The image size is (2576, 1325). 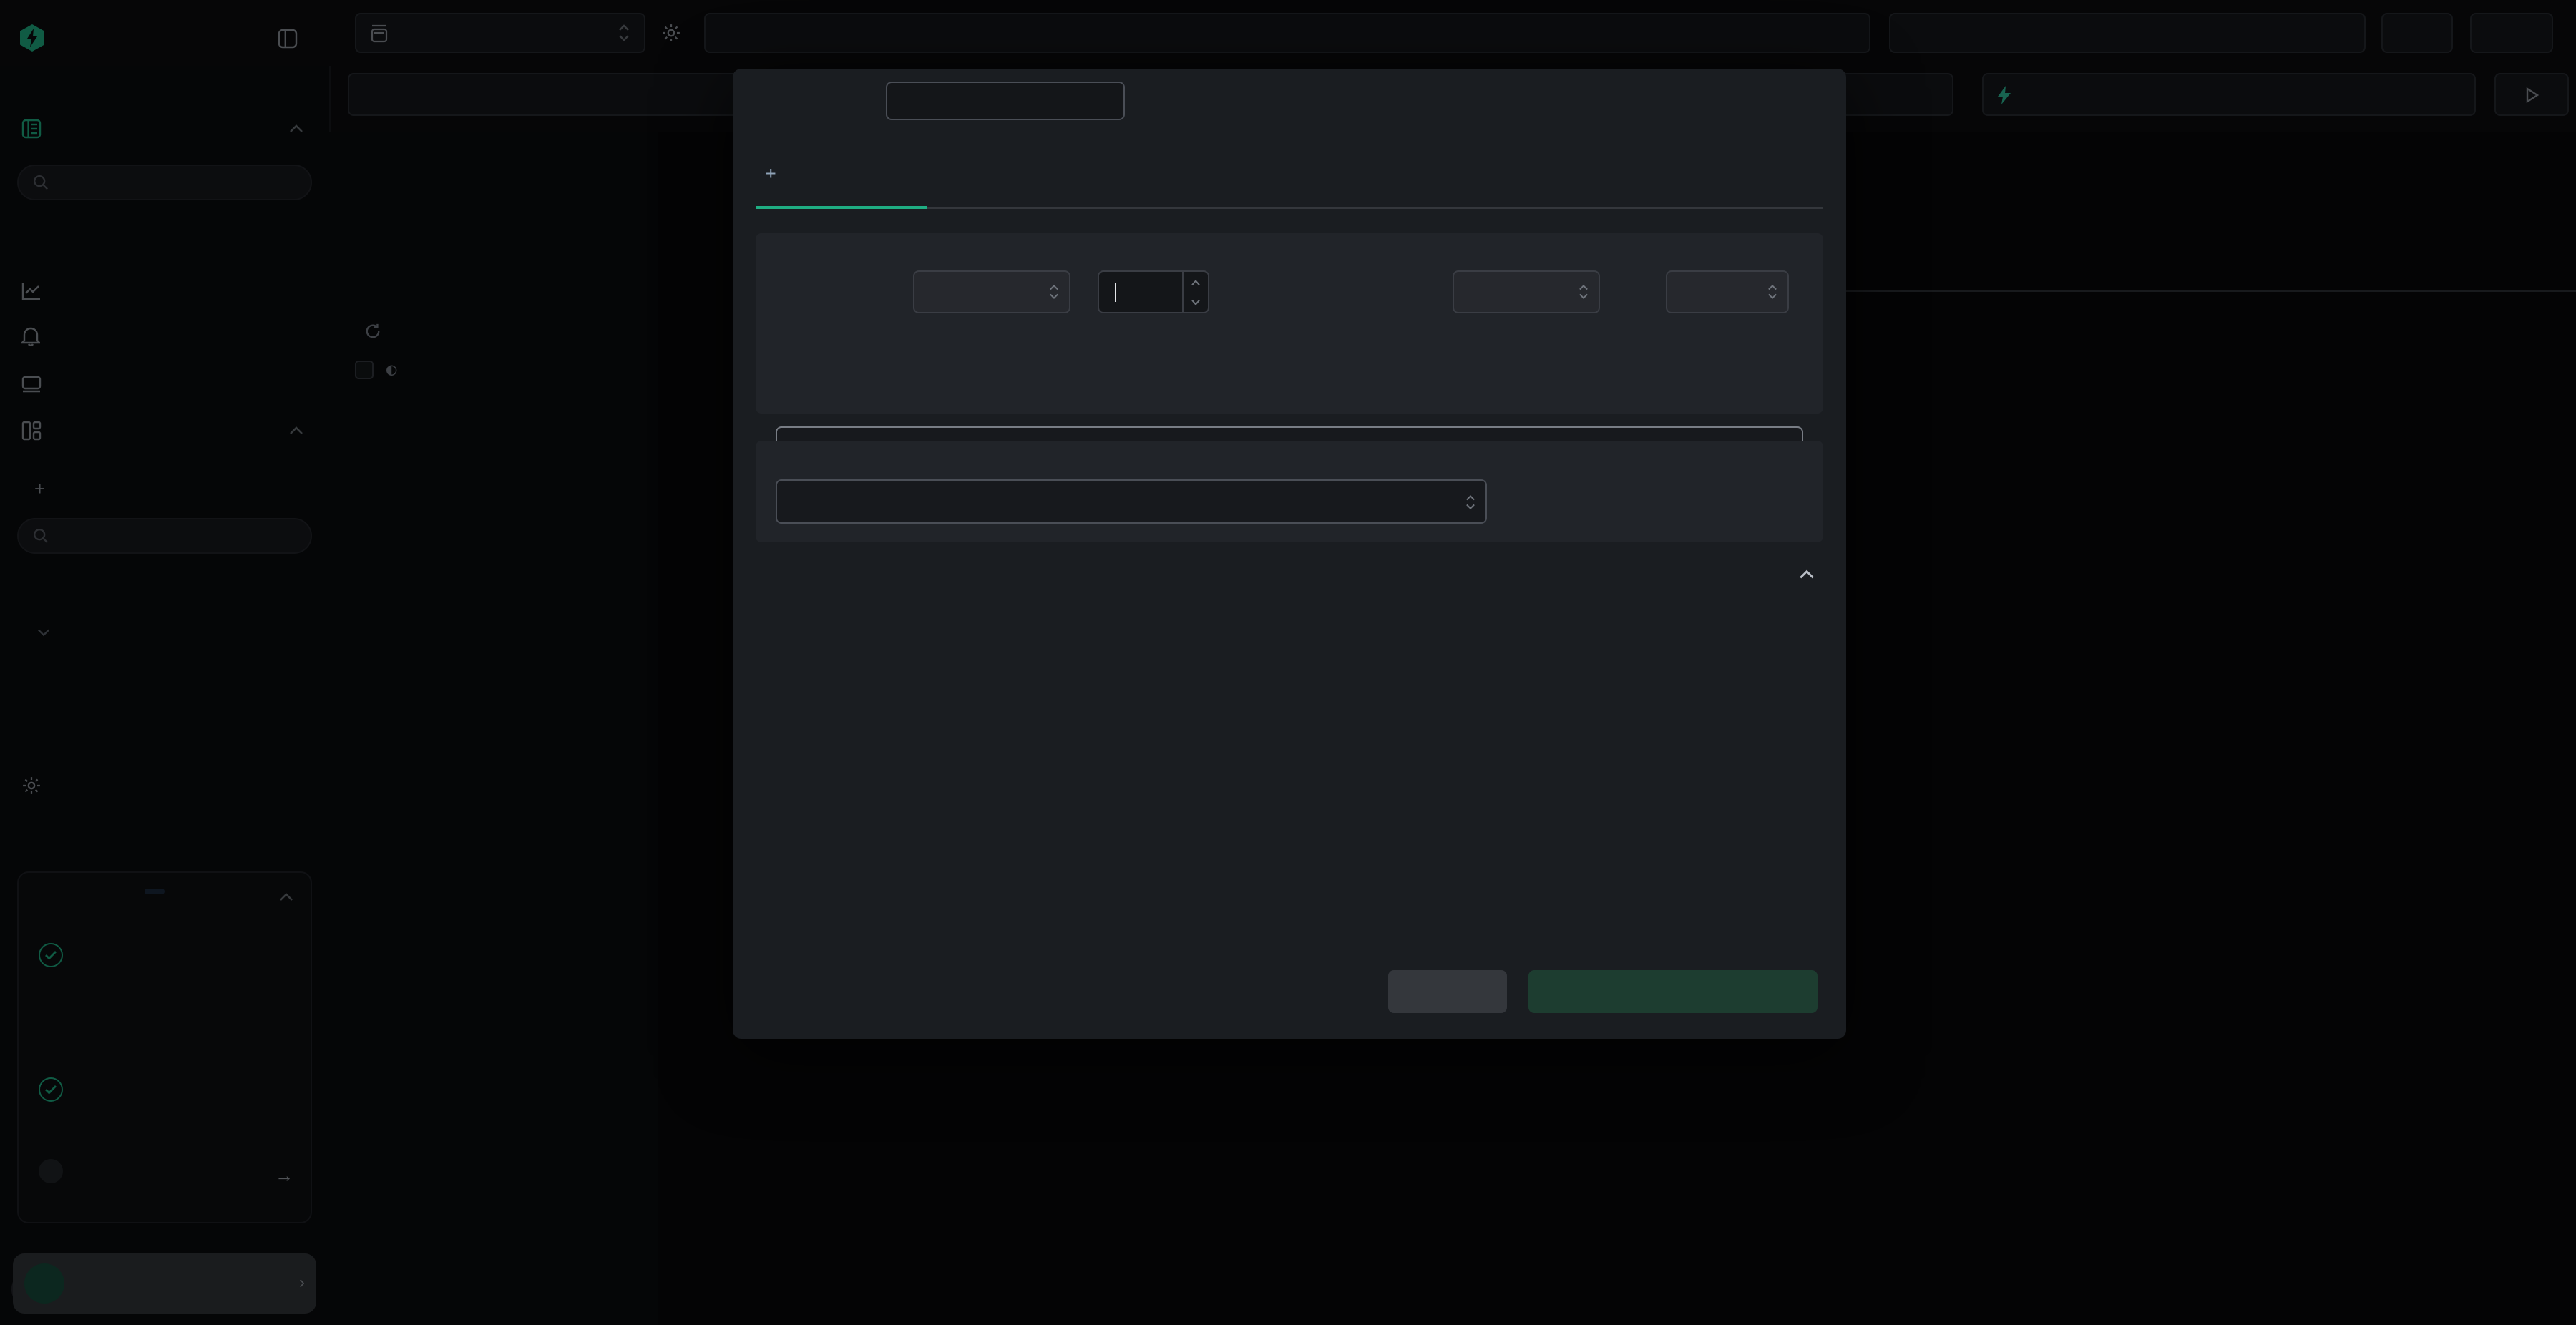 What do you see at coordinates (991, 291) in the screenshot?
I see `condition-select` at bounding box center [991, 291].